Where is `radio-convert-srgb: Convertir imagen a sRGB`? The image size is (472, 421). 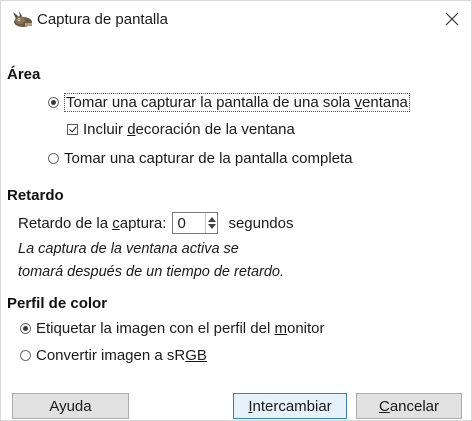 radio-convert-srgb: Convertir imagen a sRGB is located at coordinates (113, 355).